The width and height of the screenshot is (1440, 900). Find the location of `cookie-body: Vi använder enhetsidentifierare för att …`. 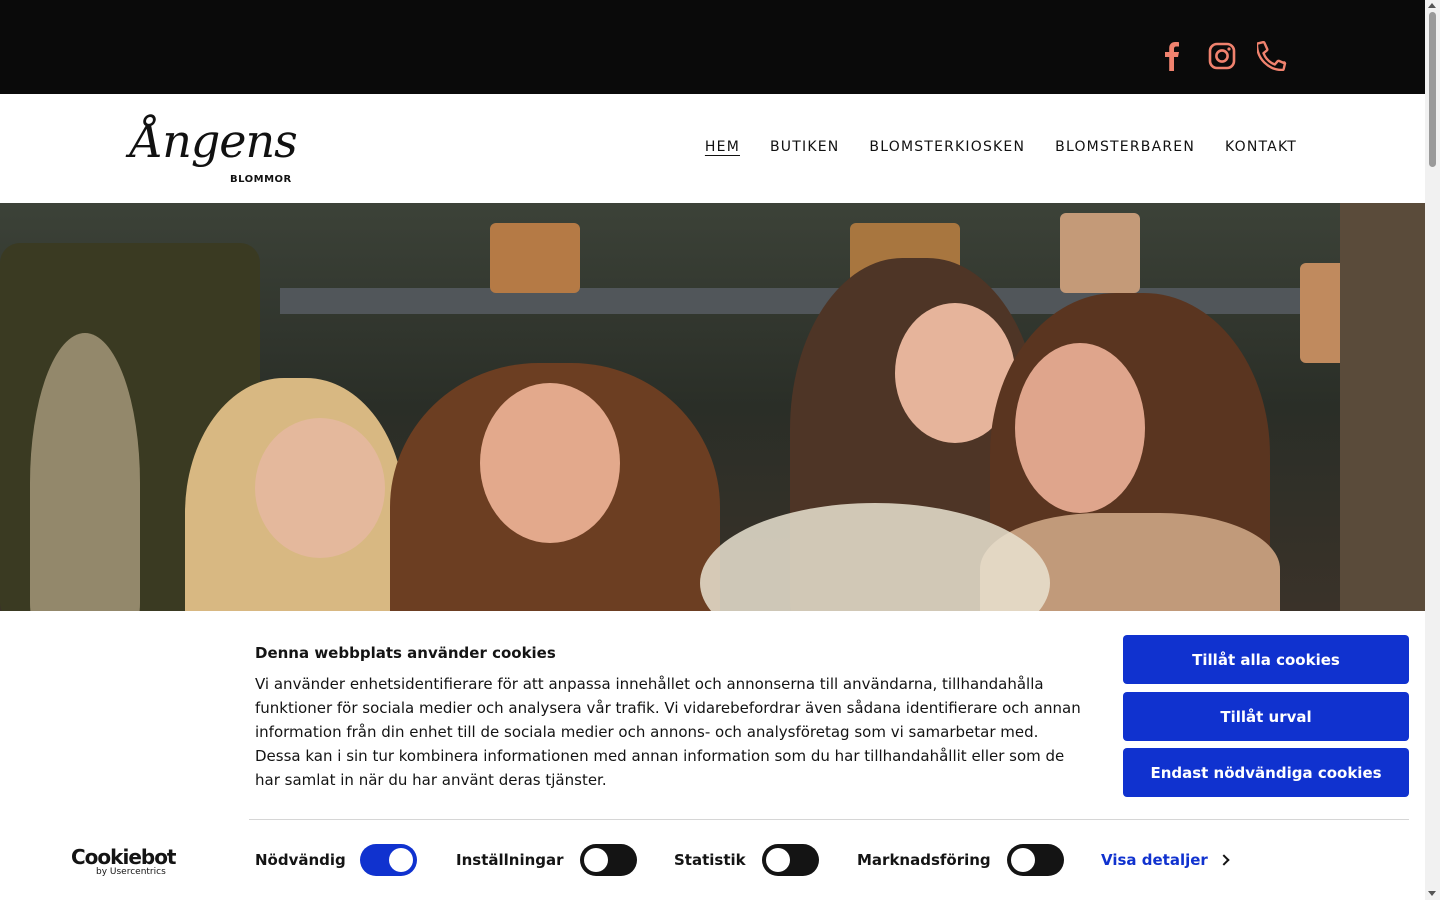

cookie-body: Vi använder enhetsidentifierare för att … is located at coordinates (668, 732).